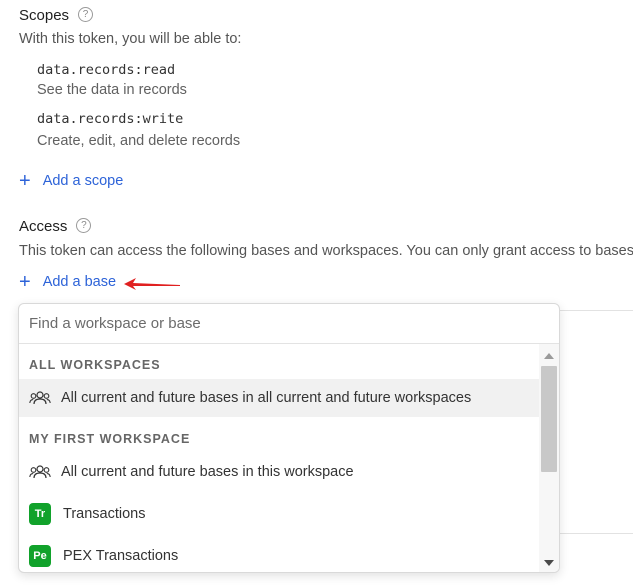  I want to click on search-input, so click(289, 324).